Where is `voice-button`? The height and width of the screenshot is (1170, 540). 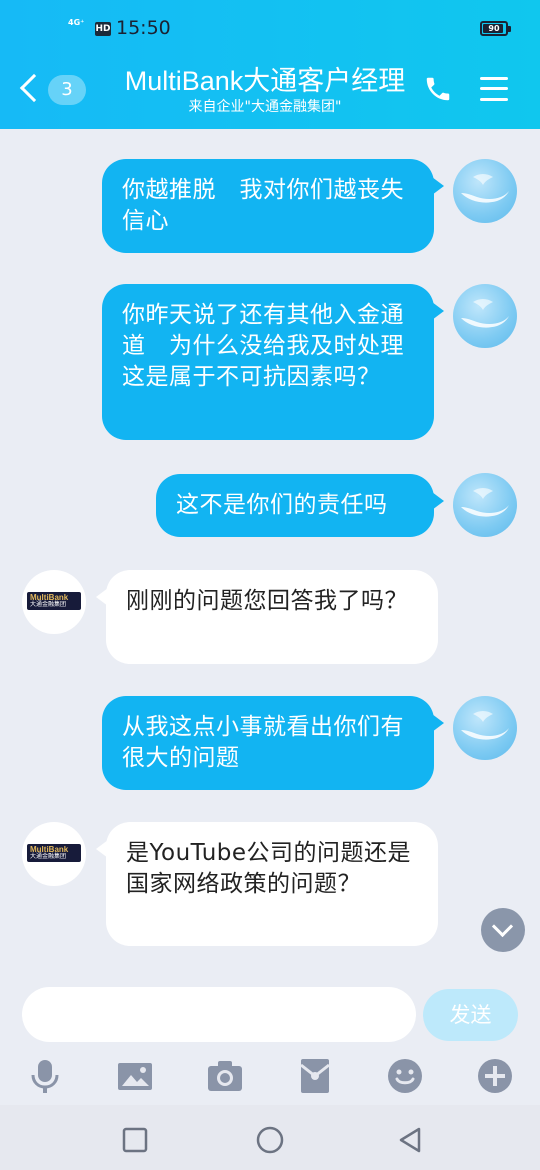 voice-button is located at coordinates (45, 1076).